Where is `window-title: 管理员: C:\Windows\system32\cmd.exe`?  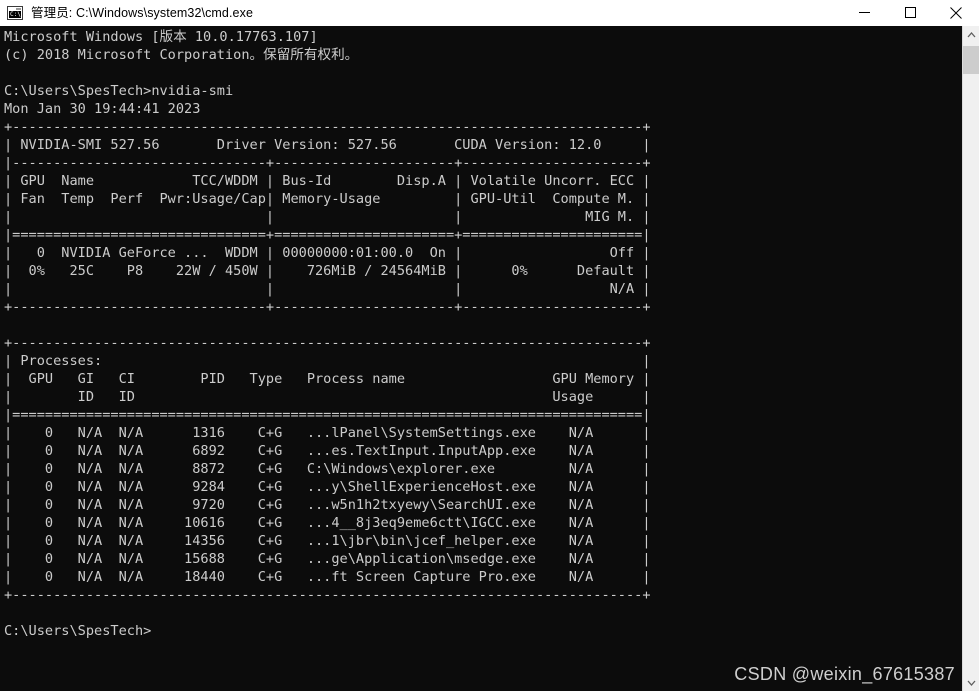 window-title: 管理员: C:\Windows\system32\cmd.exe is located at coordinates (142, 12).